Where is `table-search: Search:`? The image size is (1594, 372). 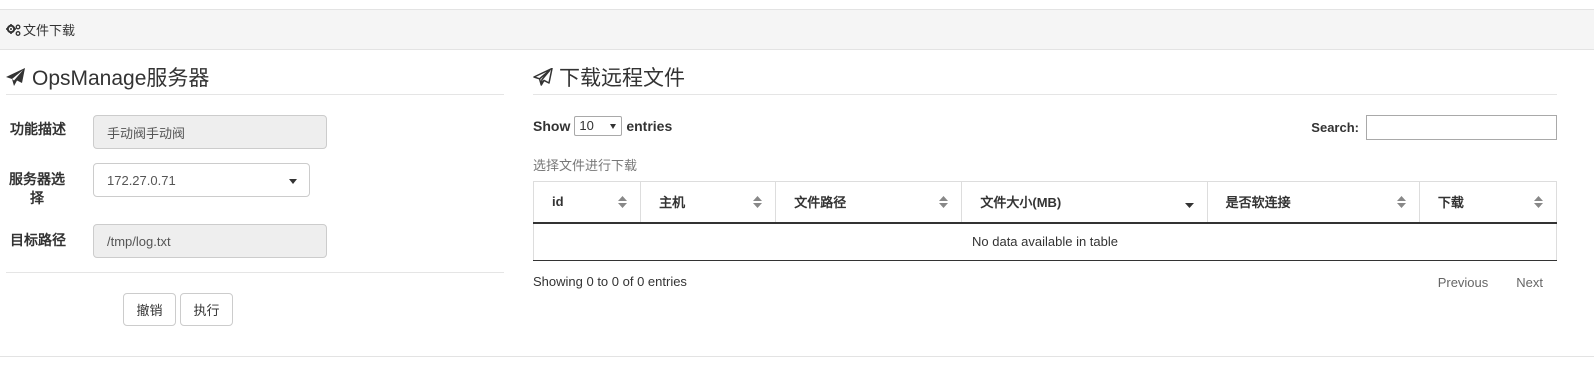 table-search: Search: is located at coordinates (1434, 127).